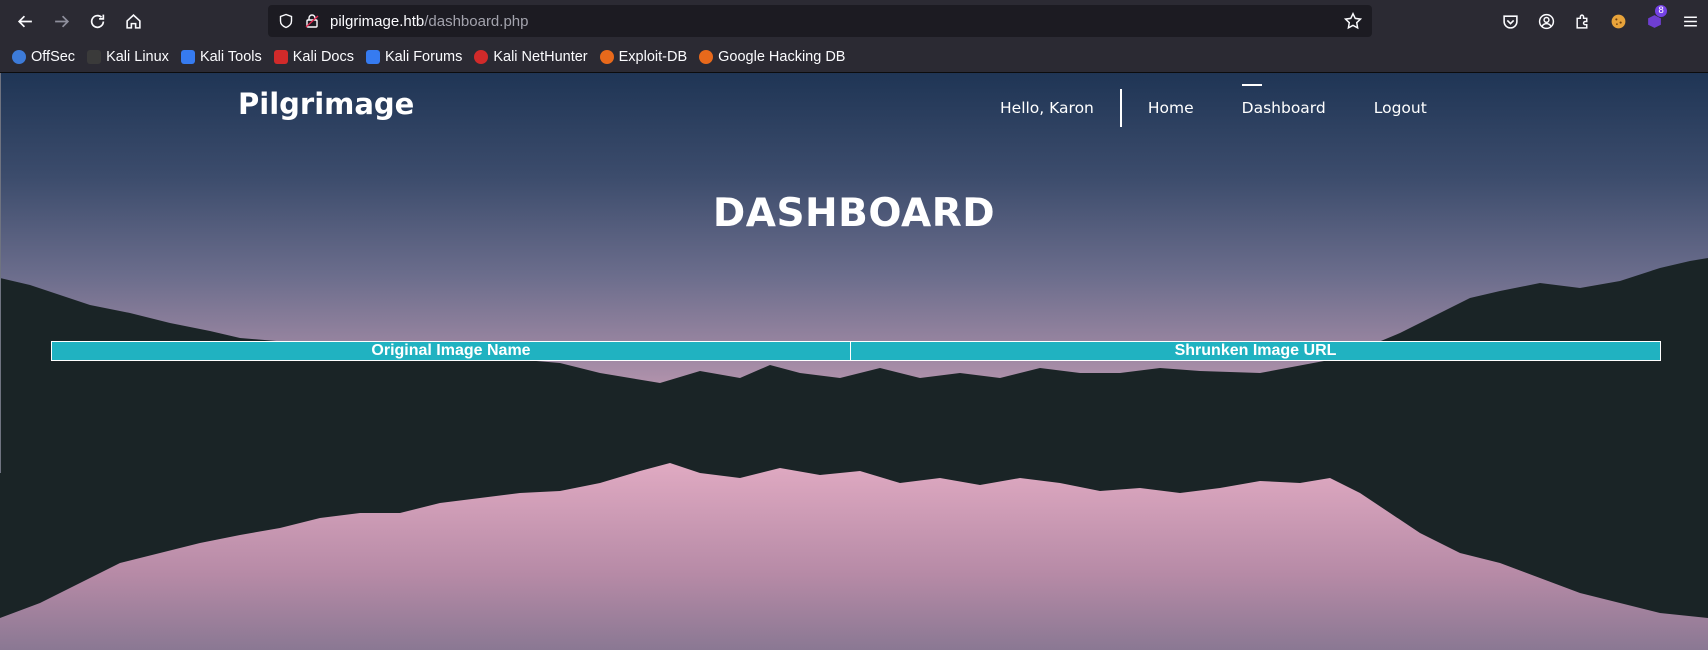 The height and width of the screenshot is (650, 1708). I want to click on bookmark-kali-tools: Kali Tools, so click(221, 57).